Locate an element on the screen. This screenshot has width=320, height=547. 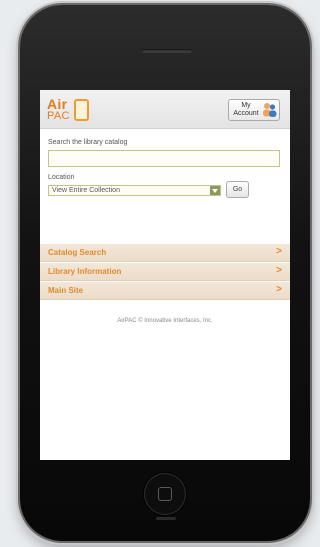
menu-item-label: Library Information is located at coordinates (85, 271).